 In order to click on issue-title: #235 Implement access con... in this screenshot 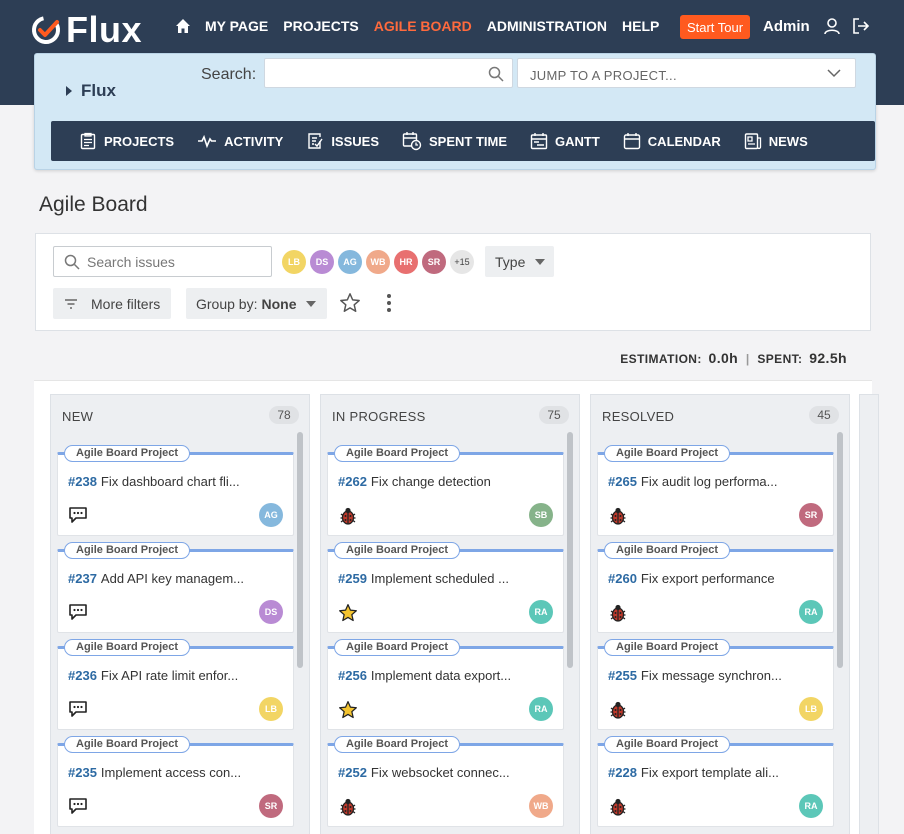, I will do `click(175, 772)`.